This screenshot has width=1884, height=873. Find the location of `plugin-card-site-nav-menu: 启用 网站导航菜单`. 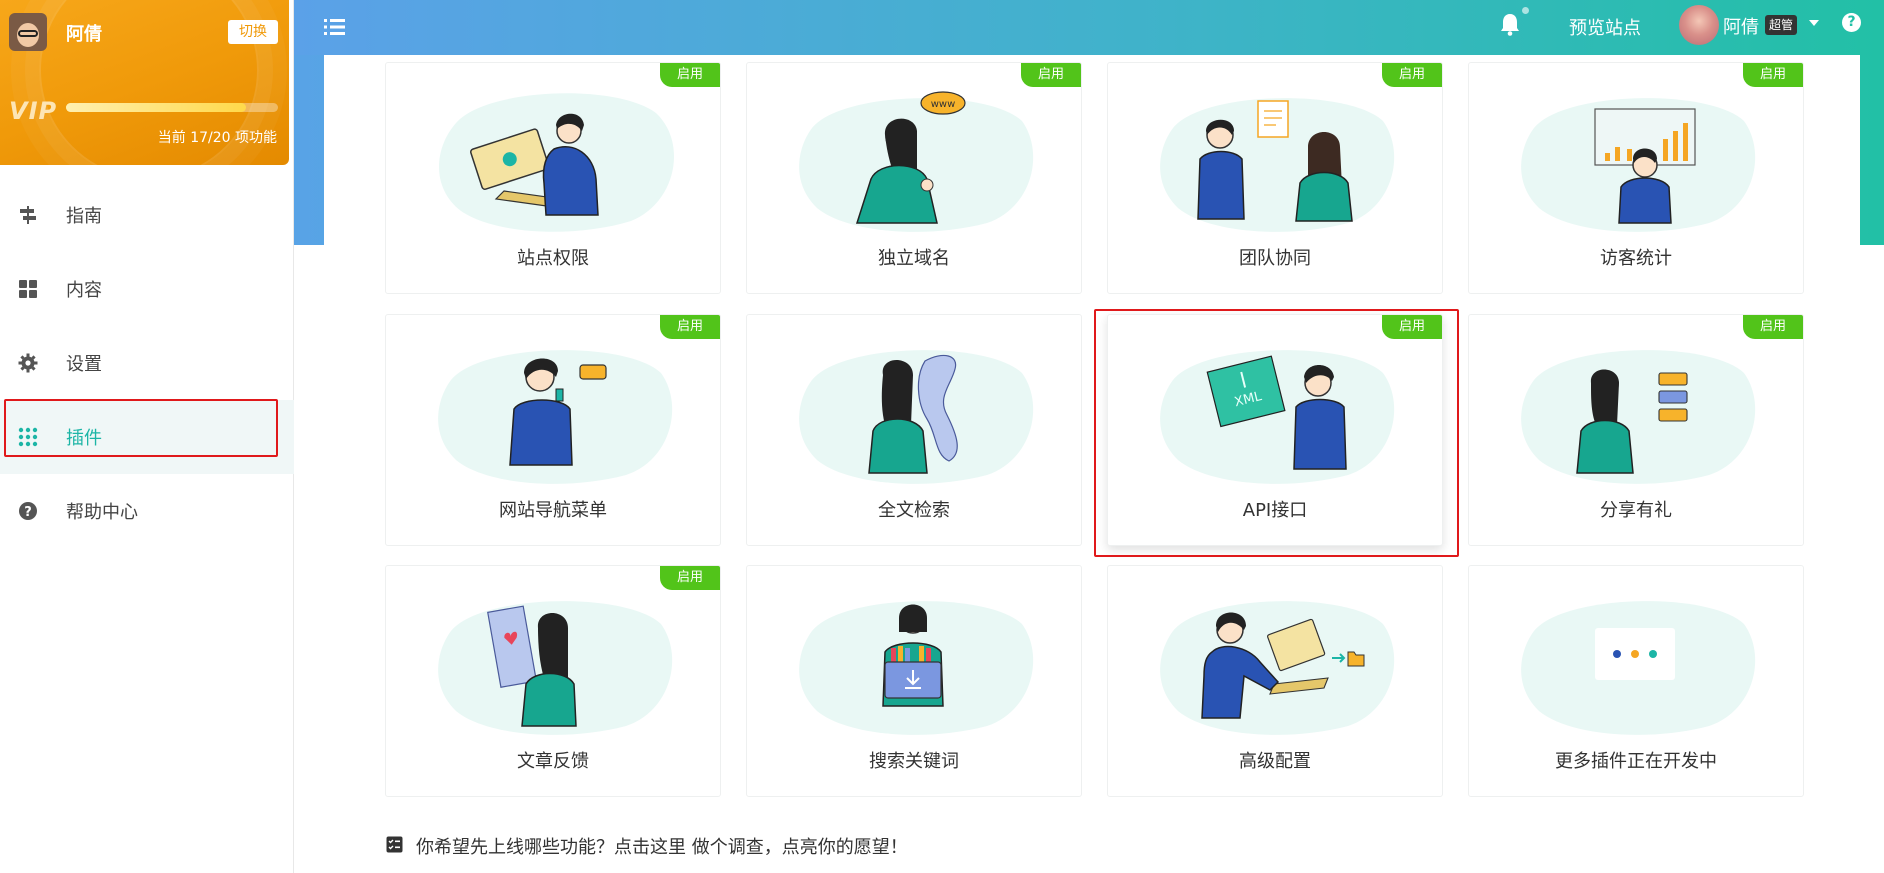

plugin-card-site-nav-menu: 启用 网站导航菜单 is located at coordinates (553, 430).